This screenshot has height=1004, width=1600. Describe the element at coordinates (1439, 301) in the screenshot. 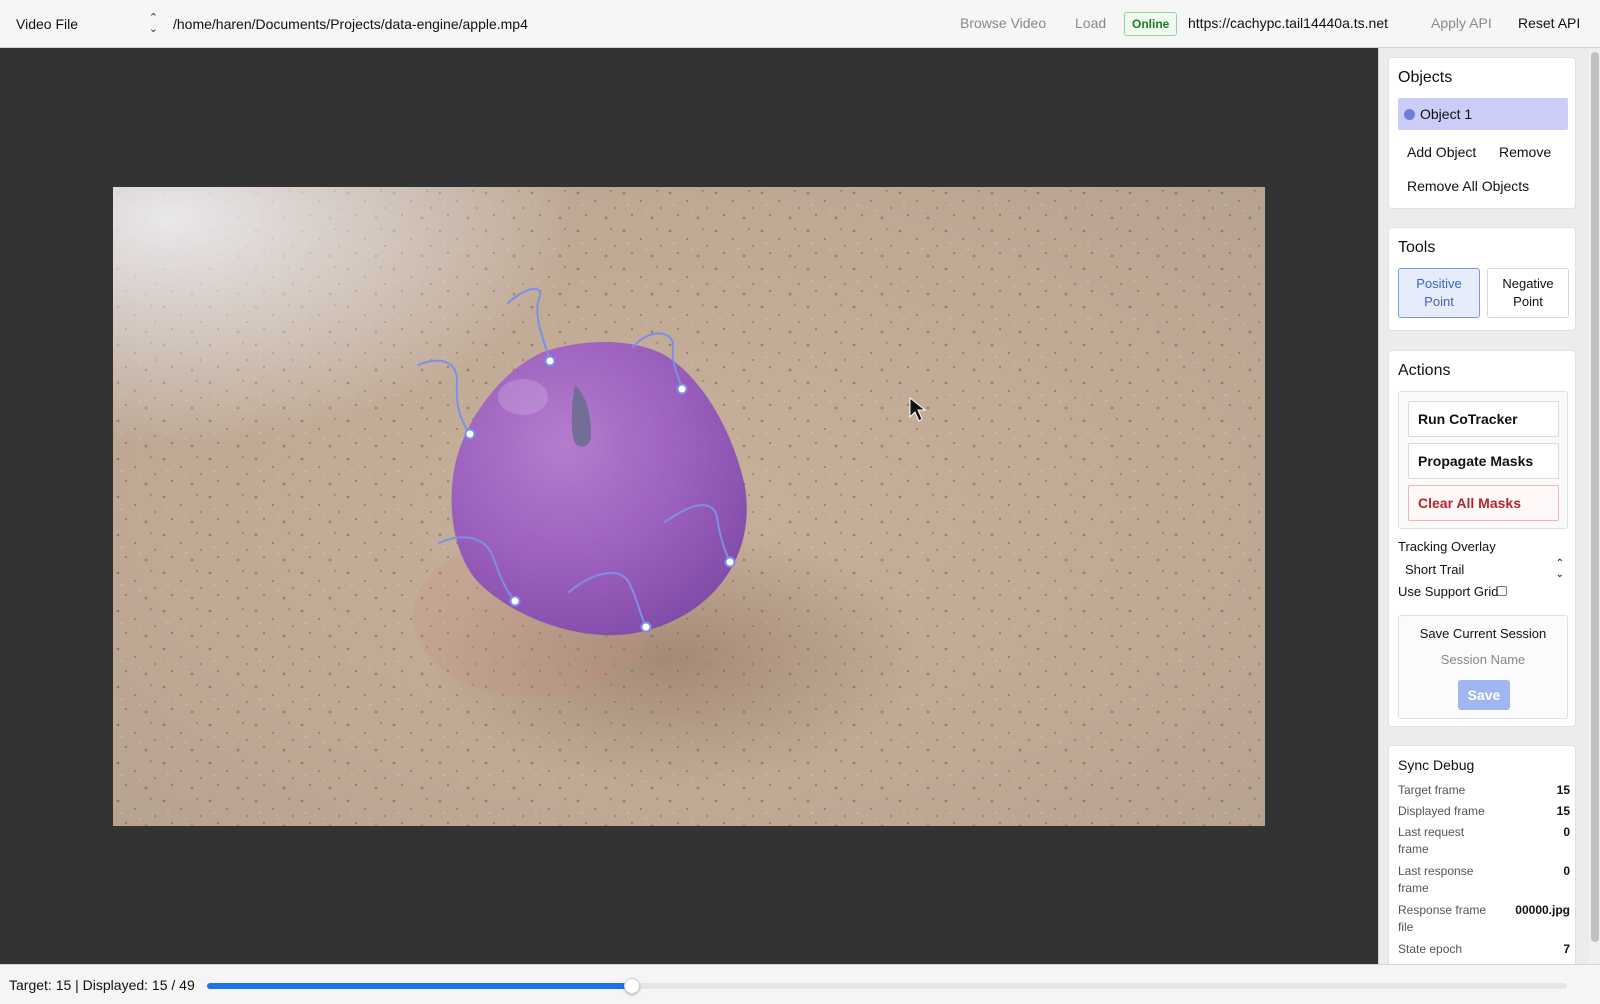

I see `positive-point-label-line2: Point` at that location.